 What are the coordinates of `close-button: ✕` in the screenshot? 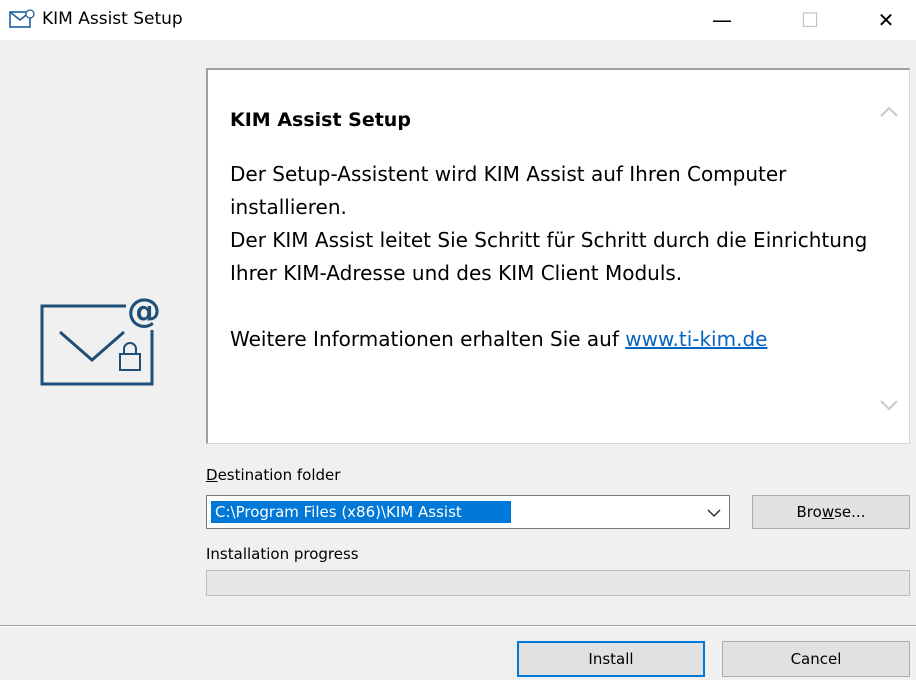 It's located at (886, 20).